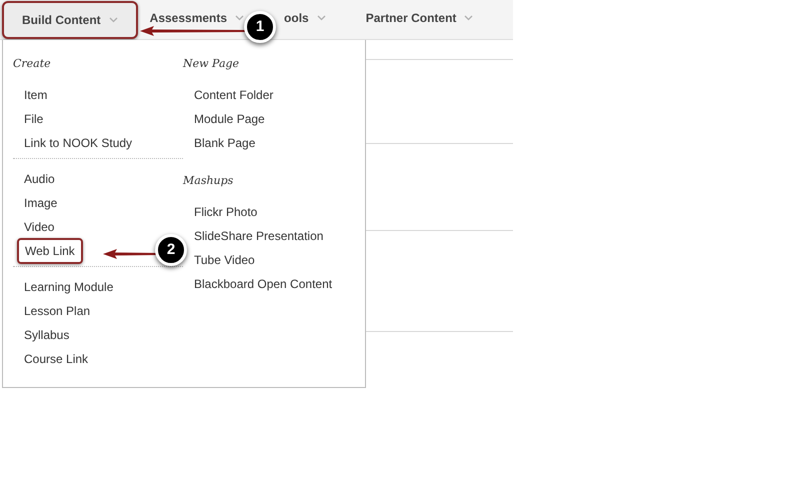 Image resolution: width=798 pixels, height=485 pixels. What do you see at coordinates (259, 236) in the screenshot?
I see `menu-item: SlideShare Presentation` at bounding box center [259, 236].